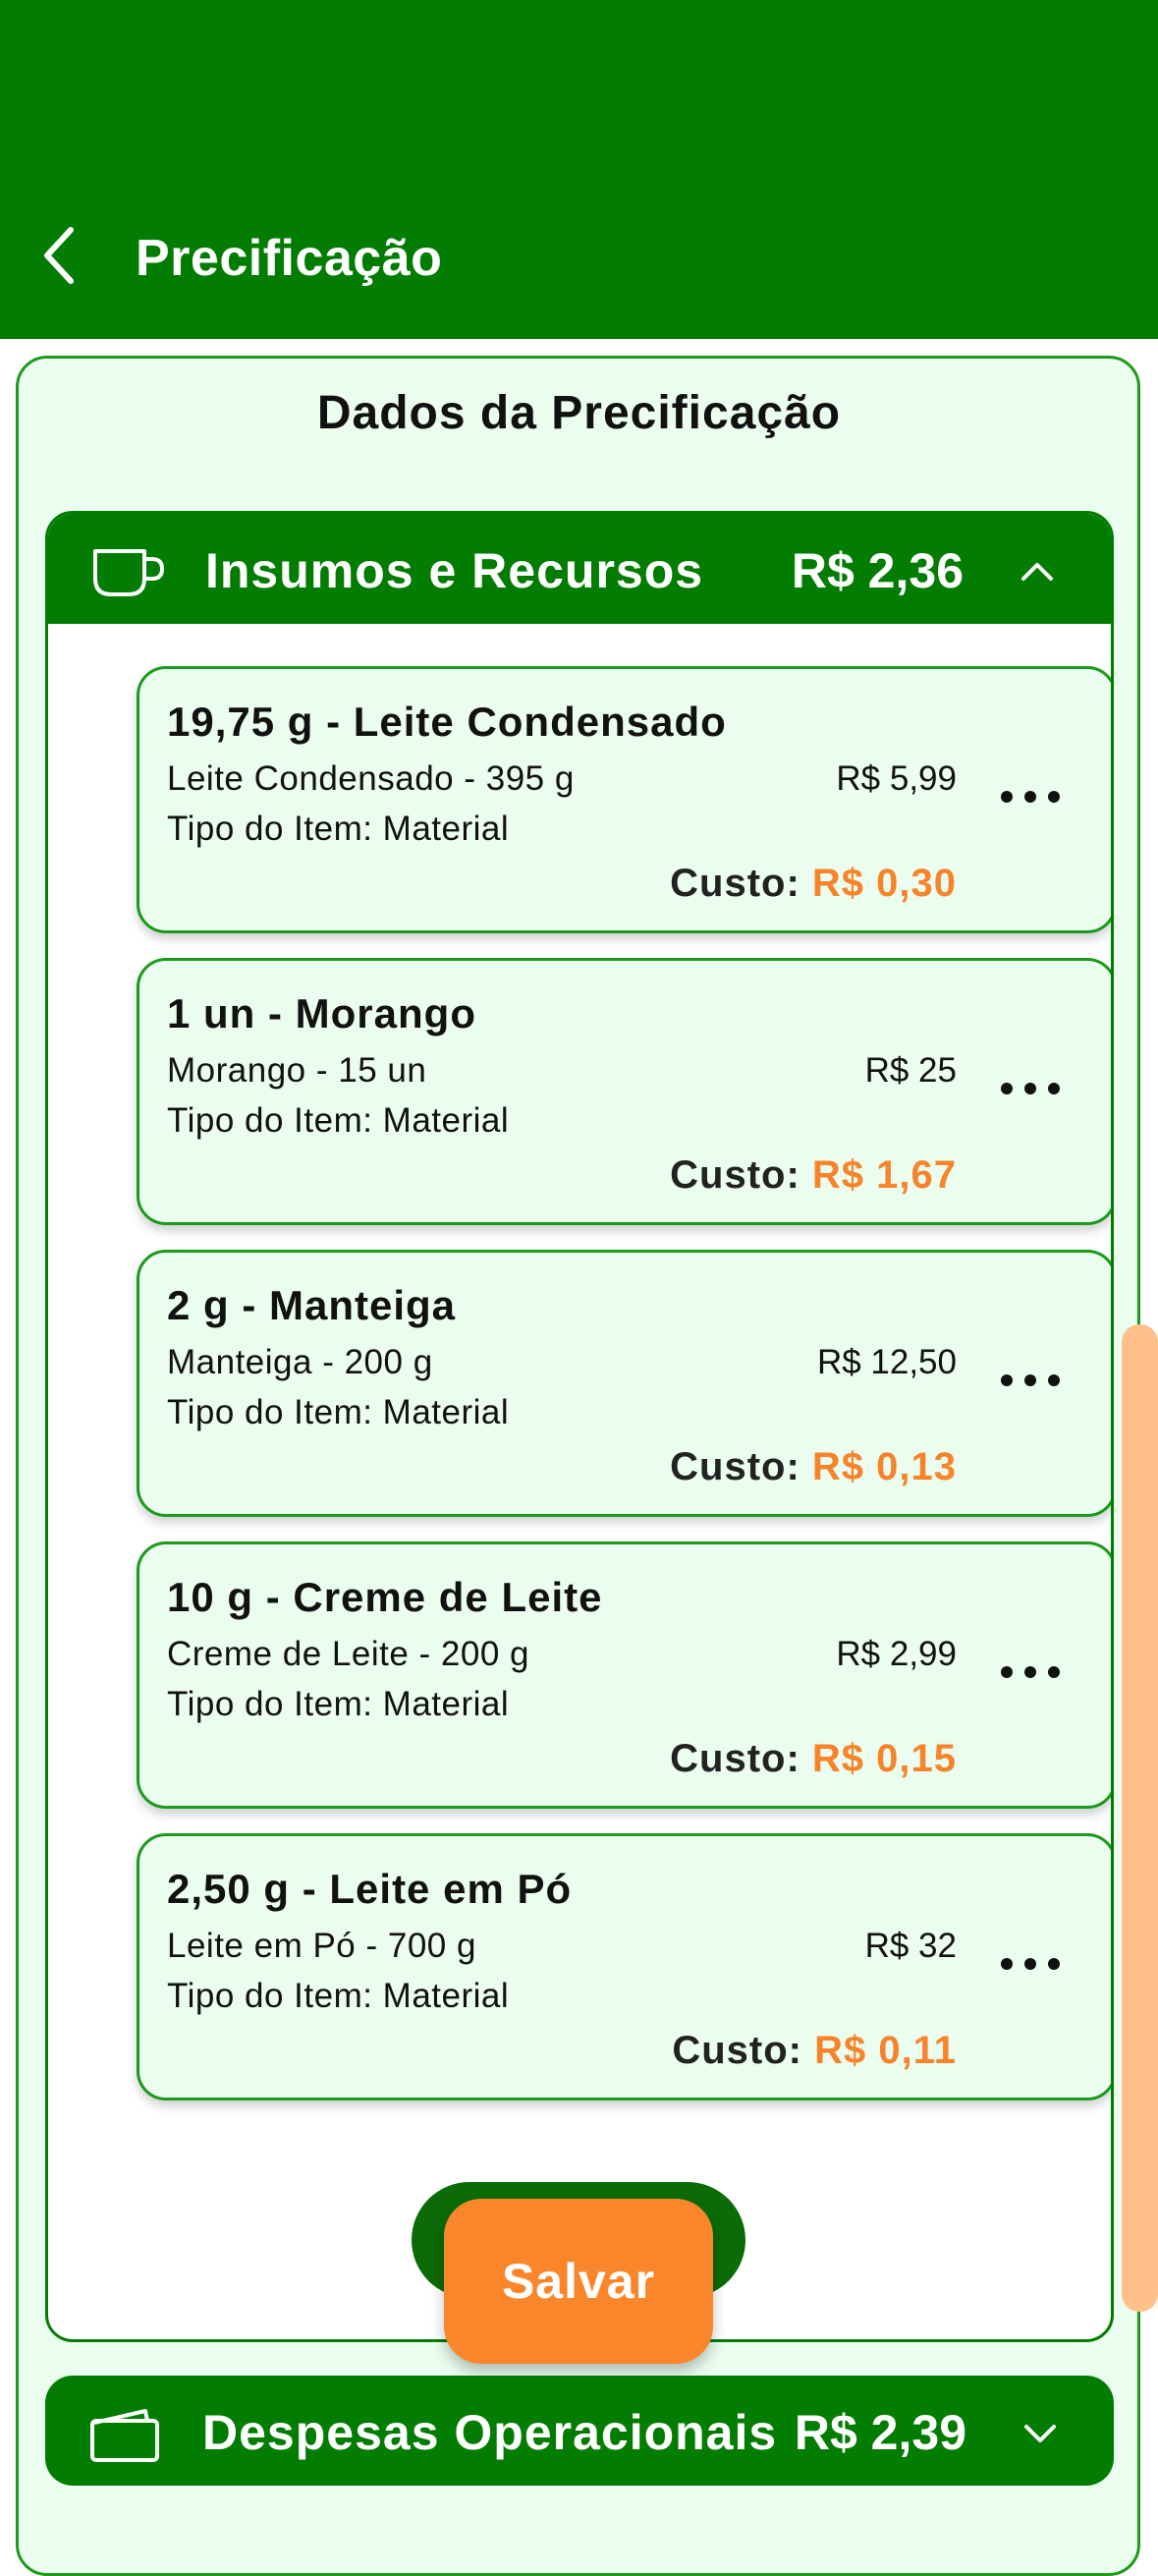 Image resolution: width=1158 pixels, height=2576 pixels. I want to click on save-button: Salvar, so click(579, 2281).